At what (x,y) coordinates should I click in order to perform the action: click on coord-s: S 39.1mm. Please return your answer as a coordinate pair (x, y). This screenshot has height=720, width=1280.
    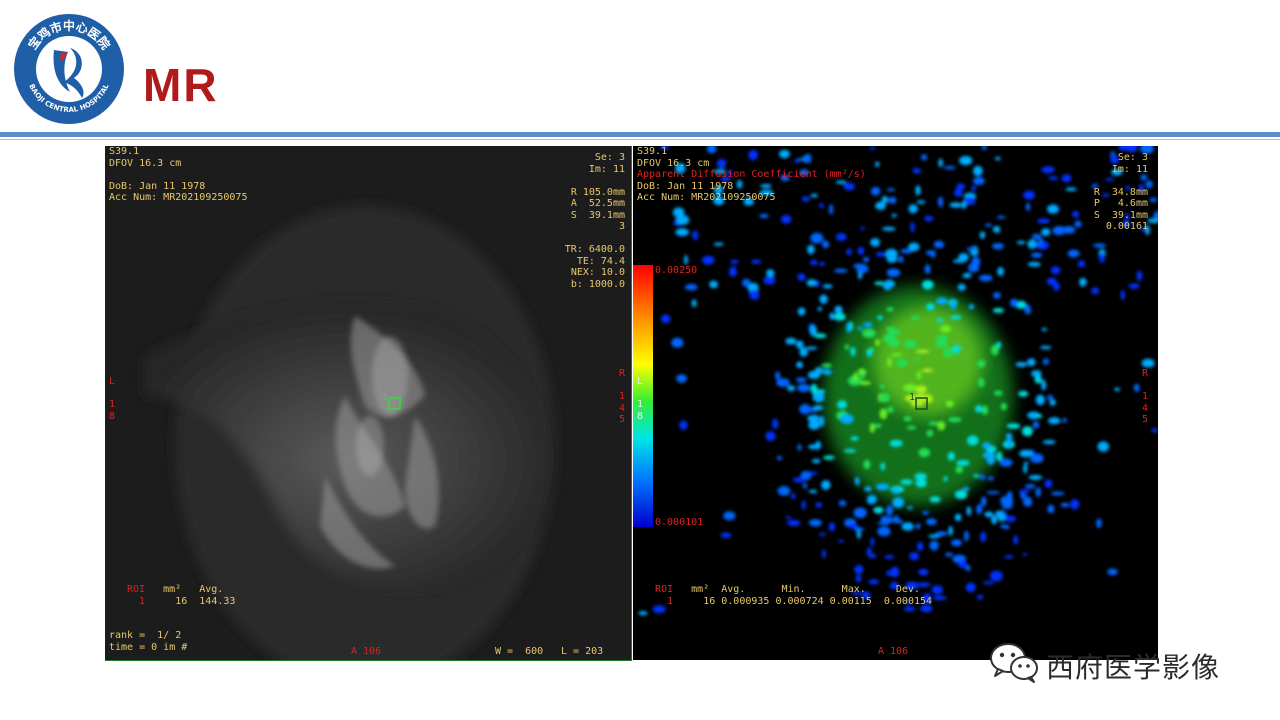
    Looking at the image, I should click on (1120, 215).